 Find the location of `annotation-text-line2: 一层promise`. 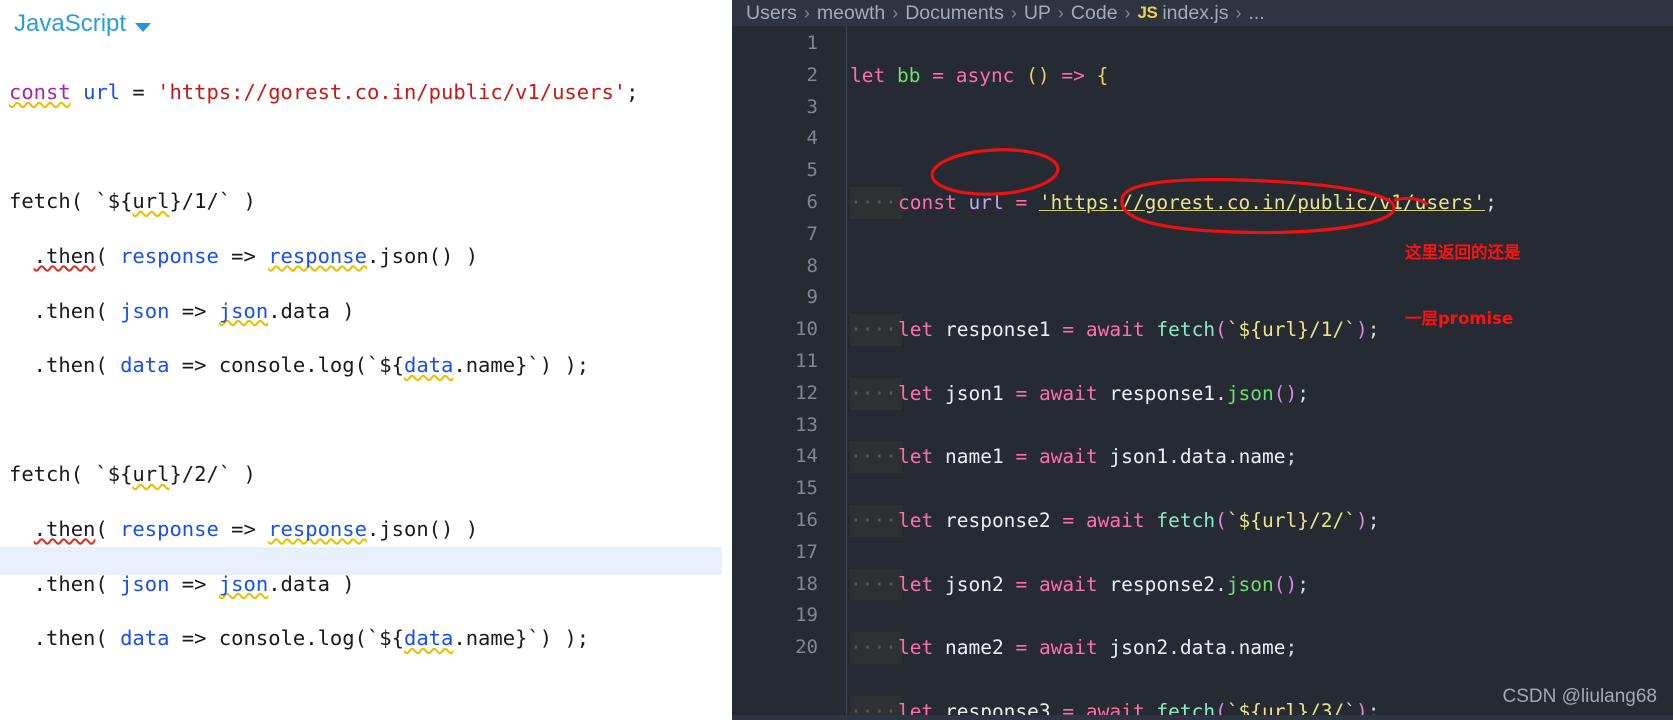

annotation-text-line2: 一层promise is located at coordinates (1459, 318).